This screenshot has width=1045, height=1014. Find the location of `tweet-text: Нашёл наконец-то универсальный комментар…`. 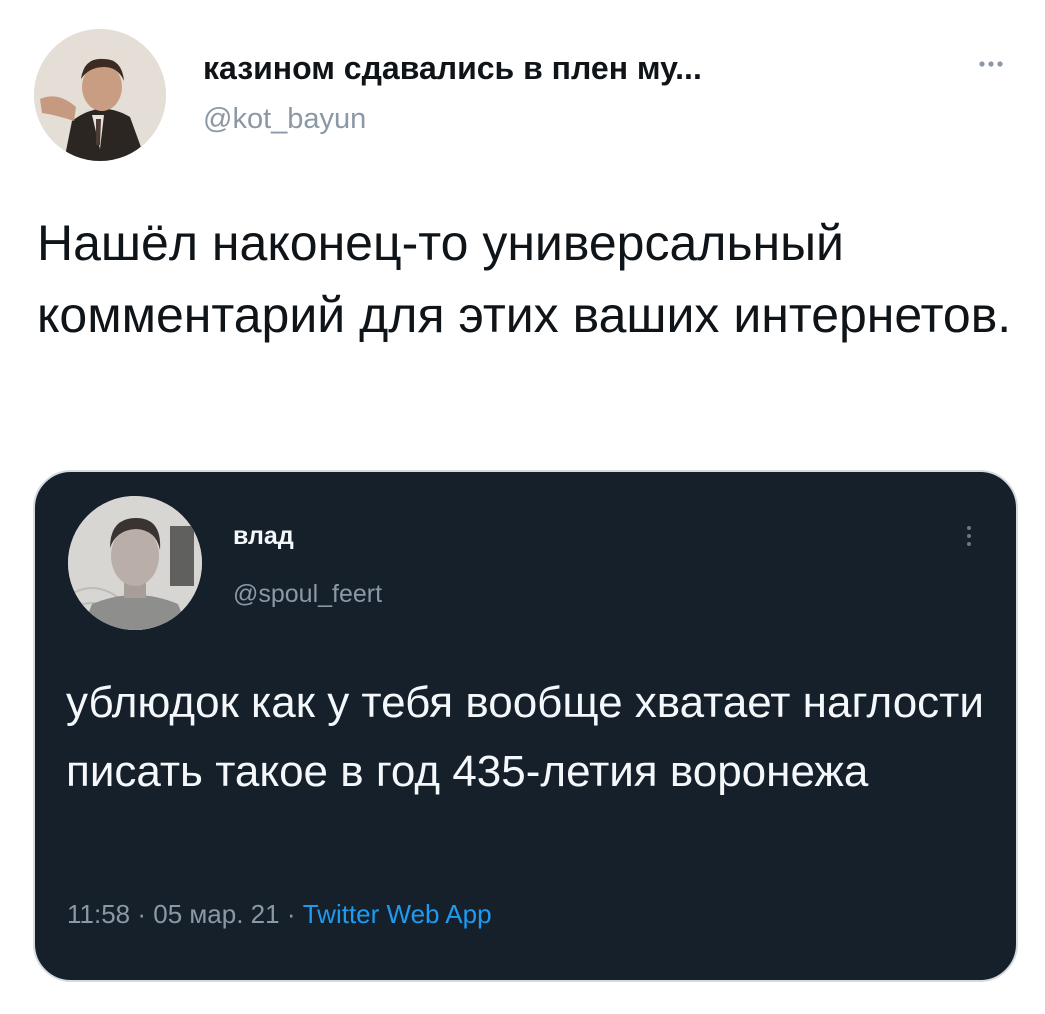

tweet-text: Нашёл наконец-то универсальный комментар… is located at coordinates (524, 279).